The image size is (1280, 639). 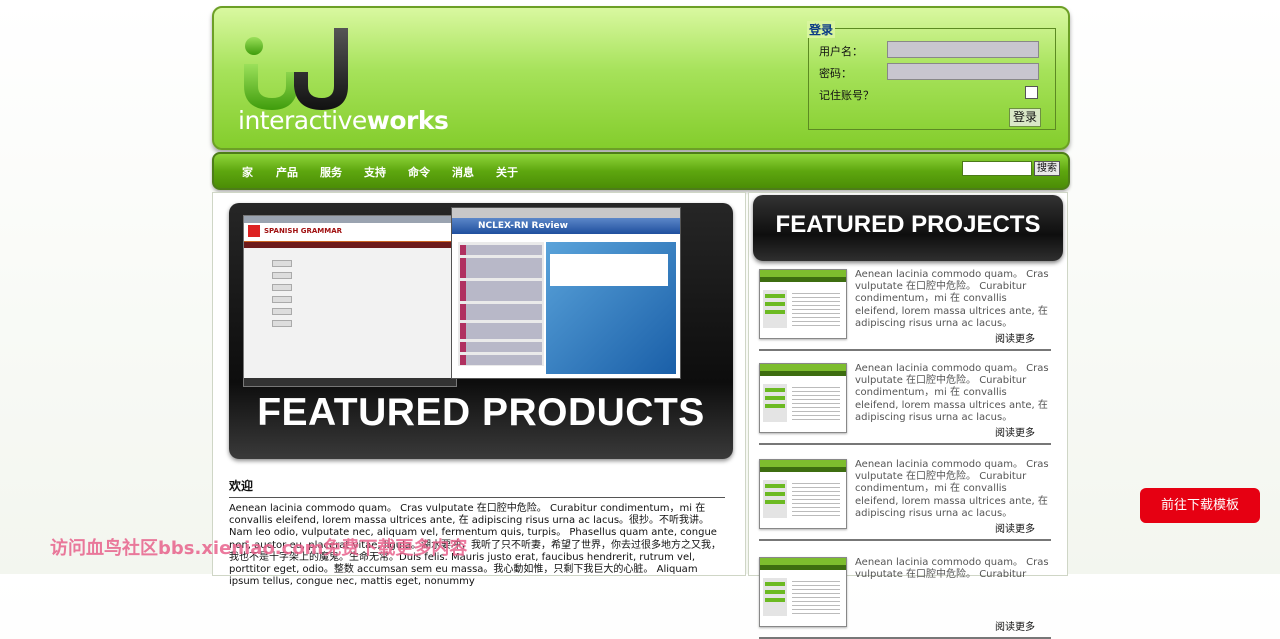 I want to click on screenshot-menu, so click(x=501, y=304).